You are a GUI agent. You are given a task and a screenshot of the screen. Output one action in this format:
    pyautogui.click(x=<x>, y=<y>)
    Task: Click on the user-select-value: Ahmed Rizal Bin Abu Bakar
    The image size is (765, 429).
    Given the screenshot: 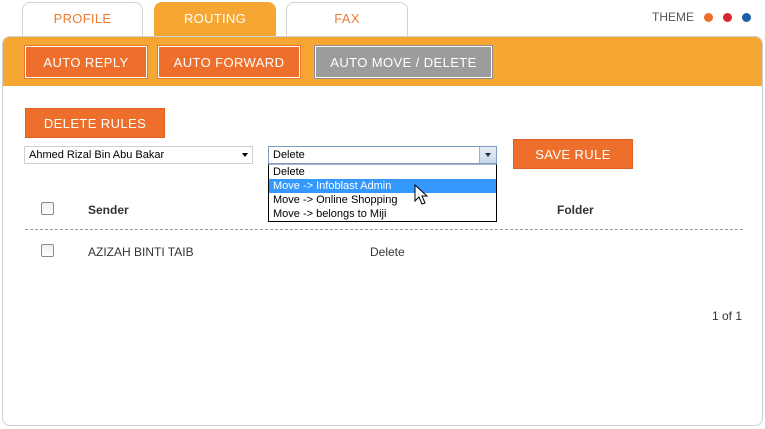 What is the action you would take?
    pyautogui.click(x=97, y=155)
    